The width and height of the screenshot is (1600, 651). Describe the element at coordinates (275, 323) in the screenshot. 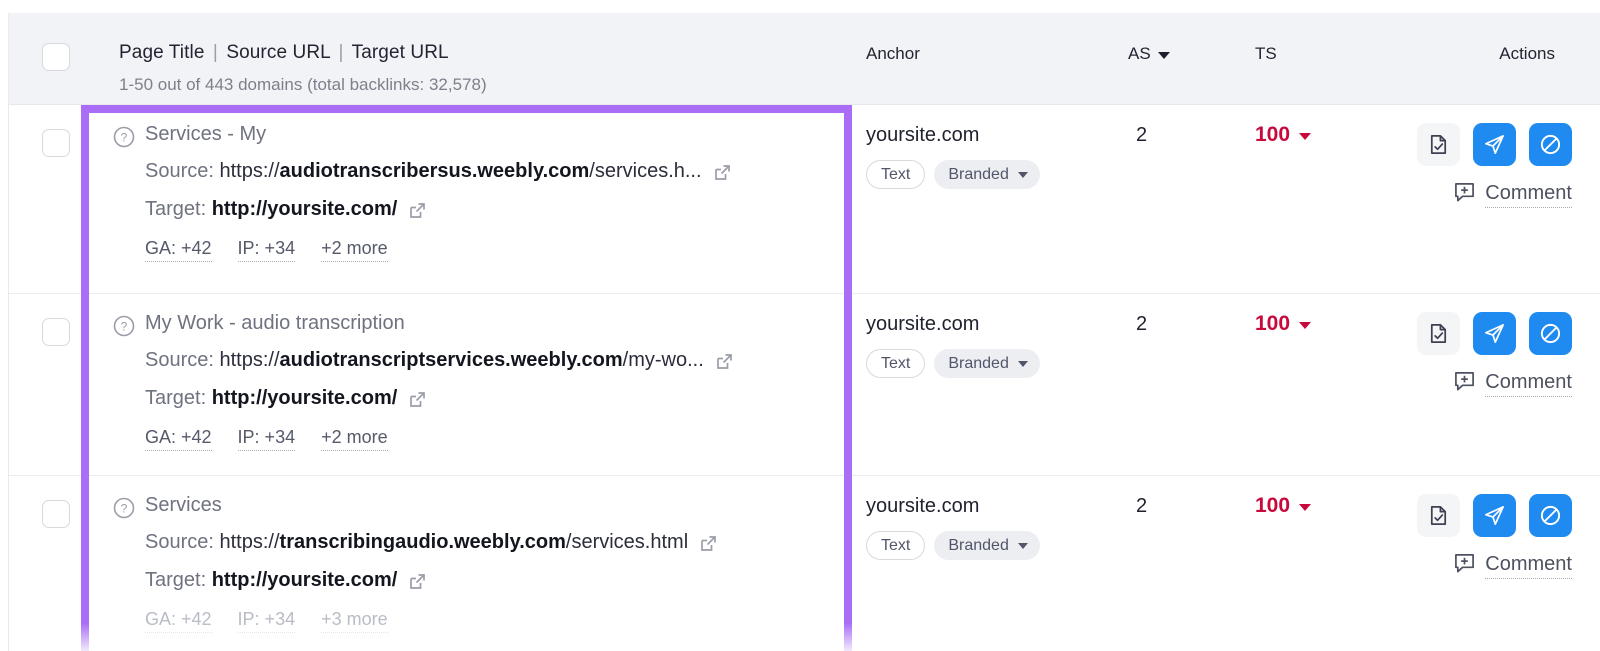

I see `page-title-text: My Work - audio transcription` at that location.